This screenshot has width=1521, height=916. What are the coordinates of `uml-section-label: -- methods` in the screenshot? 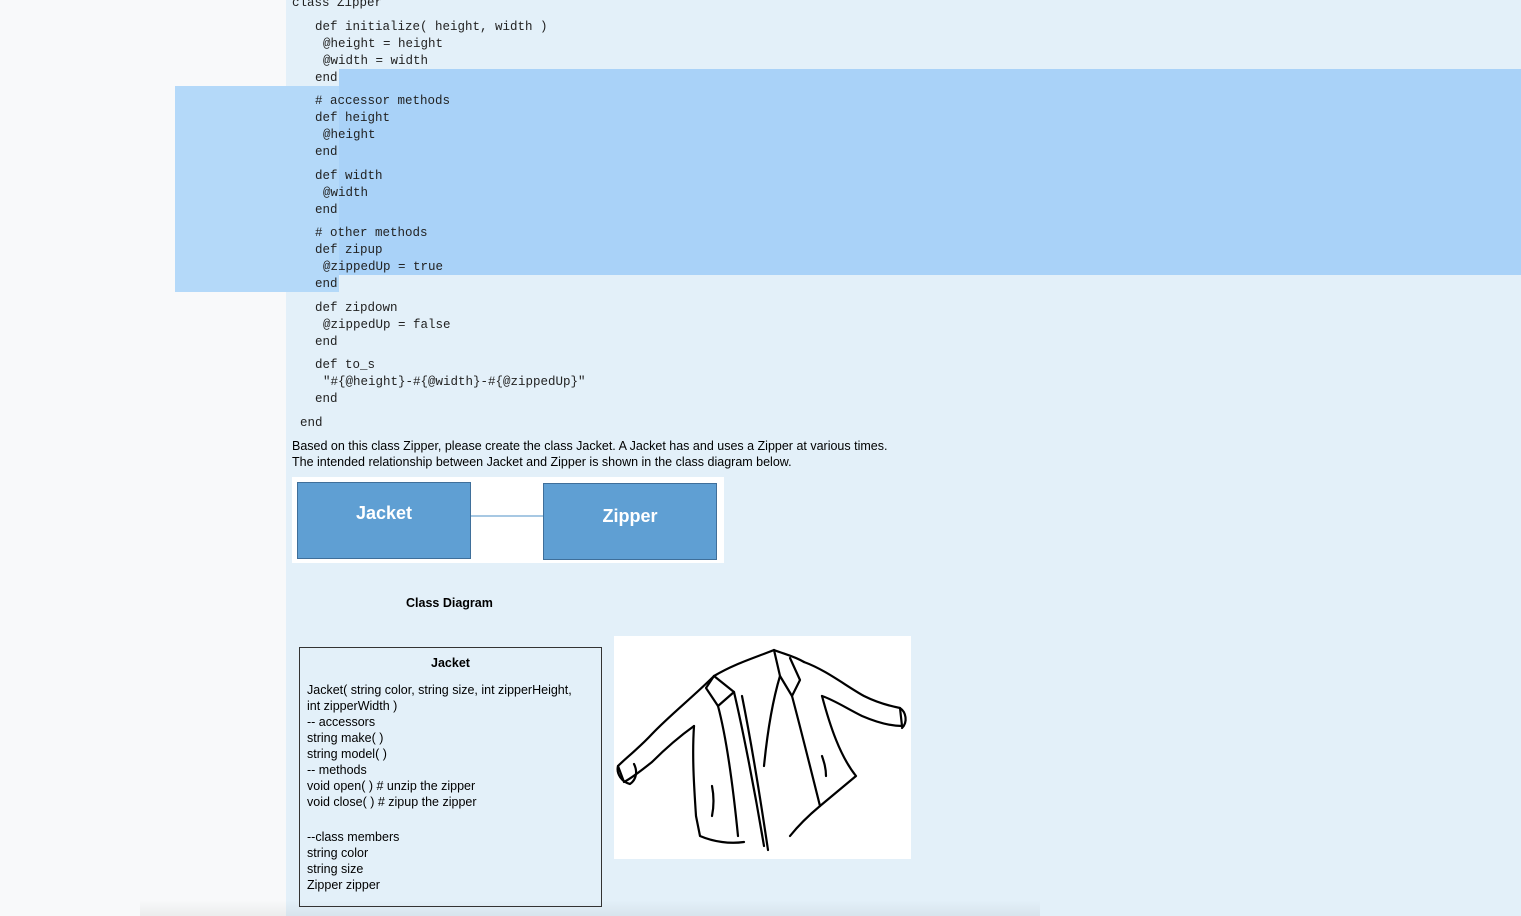 It's located at (337, 770).